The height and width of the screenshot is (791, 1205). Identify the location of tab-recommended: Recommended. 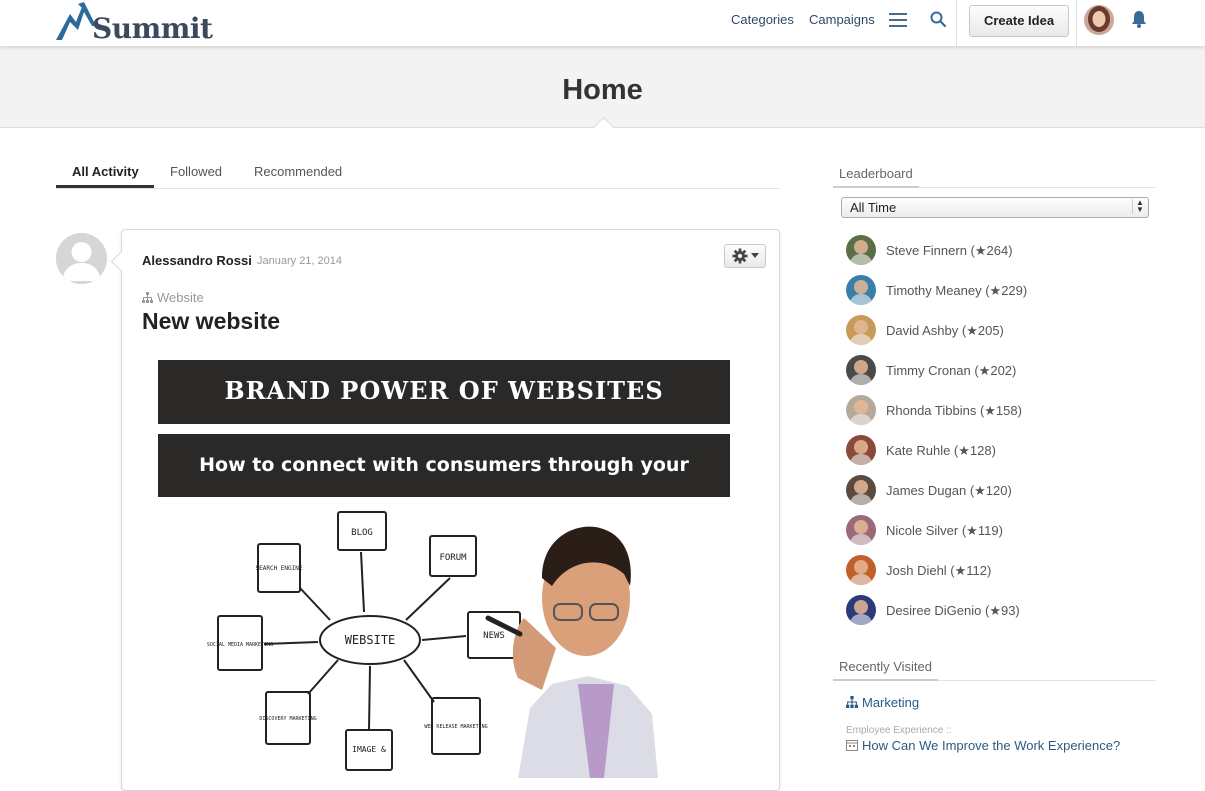
(298, 171).